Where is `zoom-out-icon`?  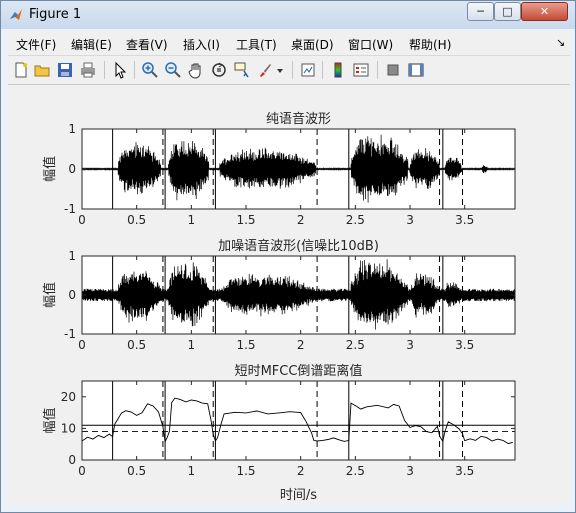
zoom-out-icon is located at coordinates (173, 70).